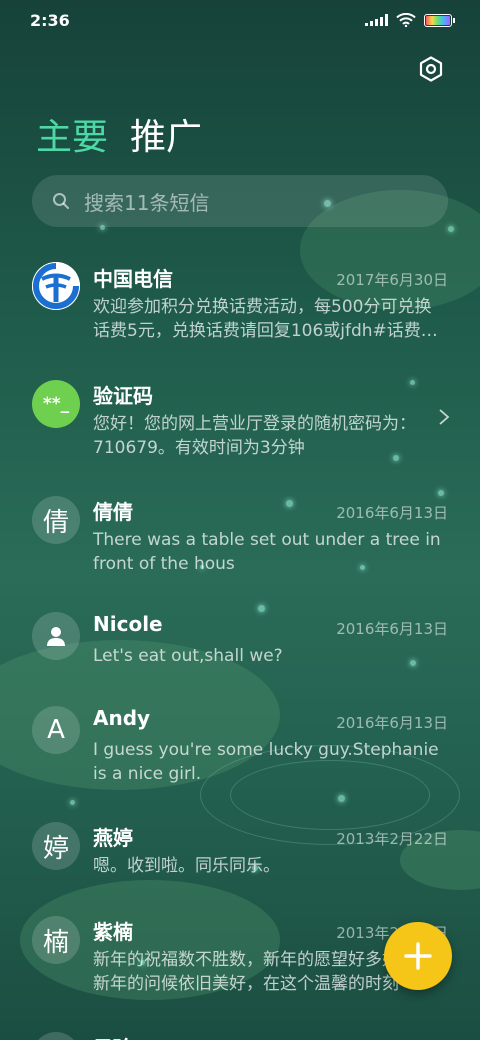 This screenshot has height=1040, width=480. I want to click on contact-name: 中国电信, so click(133, 279).